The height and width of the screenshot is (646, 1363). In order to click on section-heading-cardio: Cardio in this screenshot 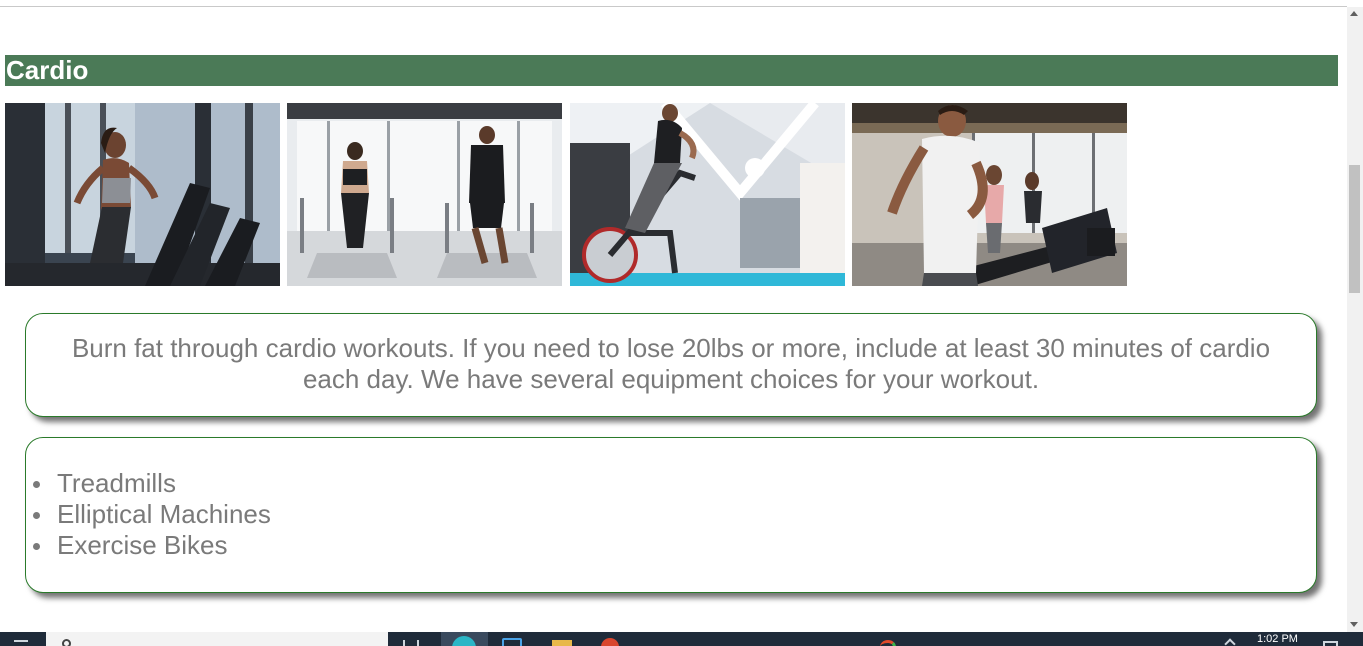, I will do `click(671, 70)`.